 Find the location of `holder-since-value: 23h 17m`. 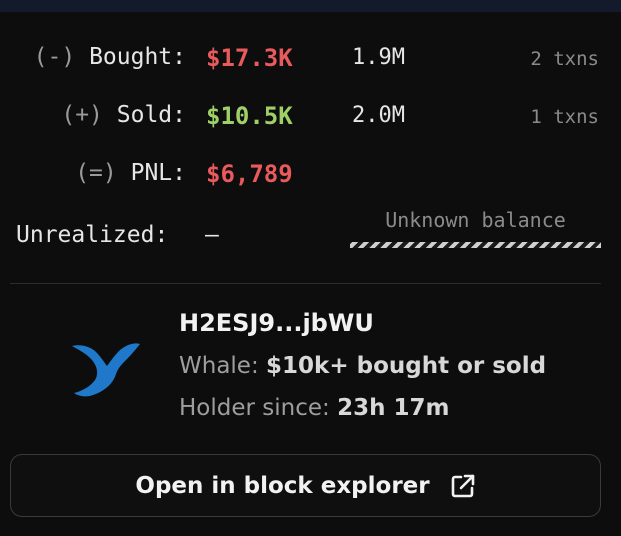

holder-since-value: 23h 17m is located at coordinates (393, 408).